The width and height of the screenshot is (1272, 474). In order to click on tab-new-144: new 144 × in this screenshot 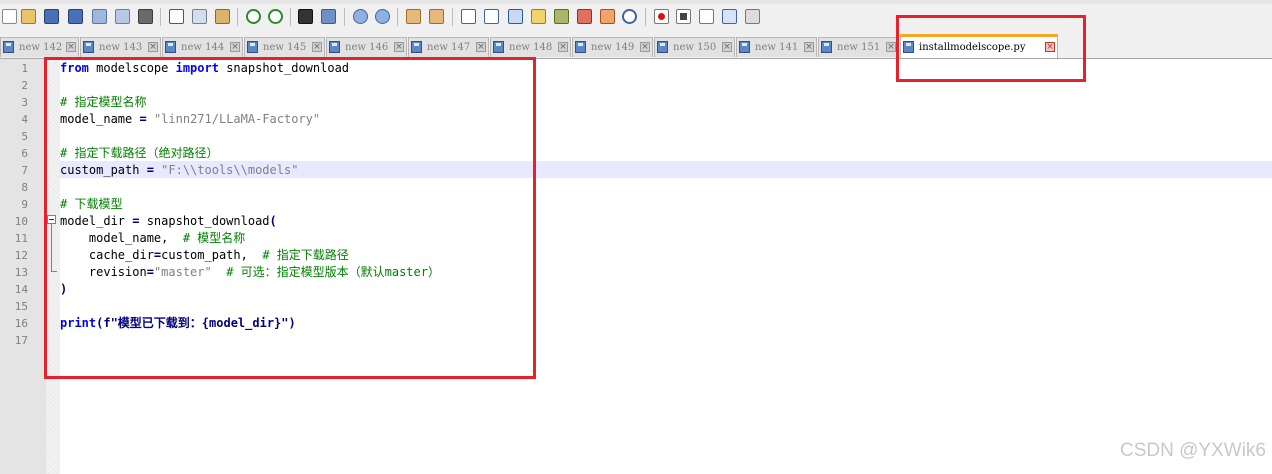, I will do `click(202, 47)`.